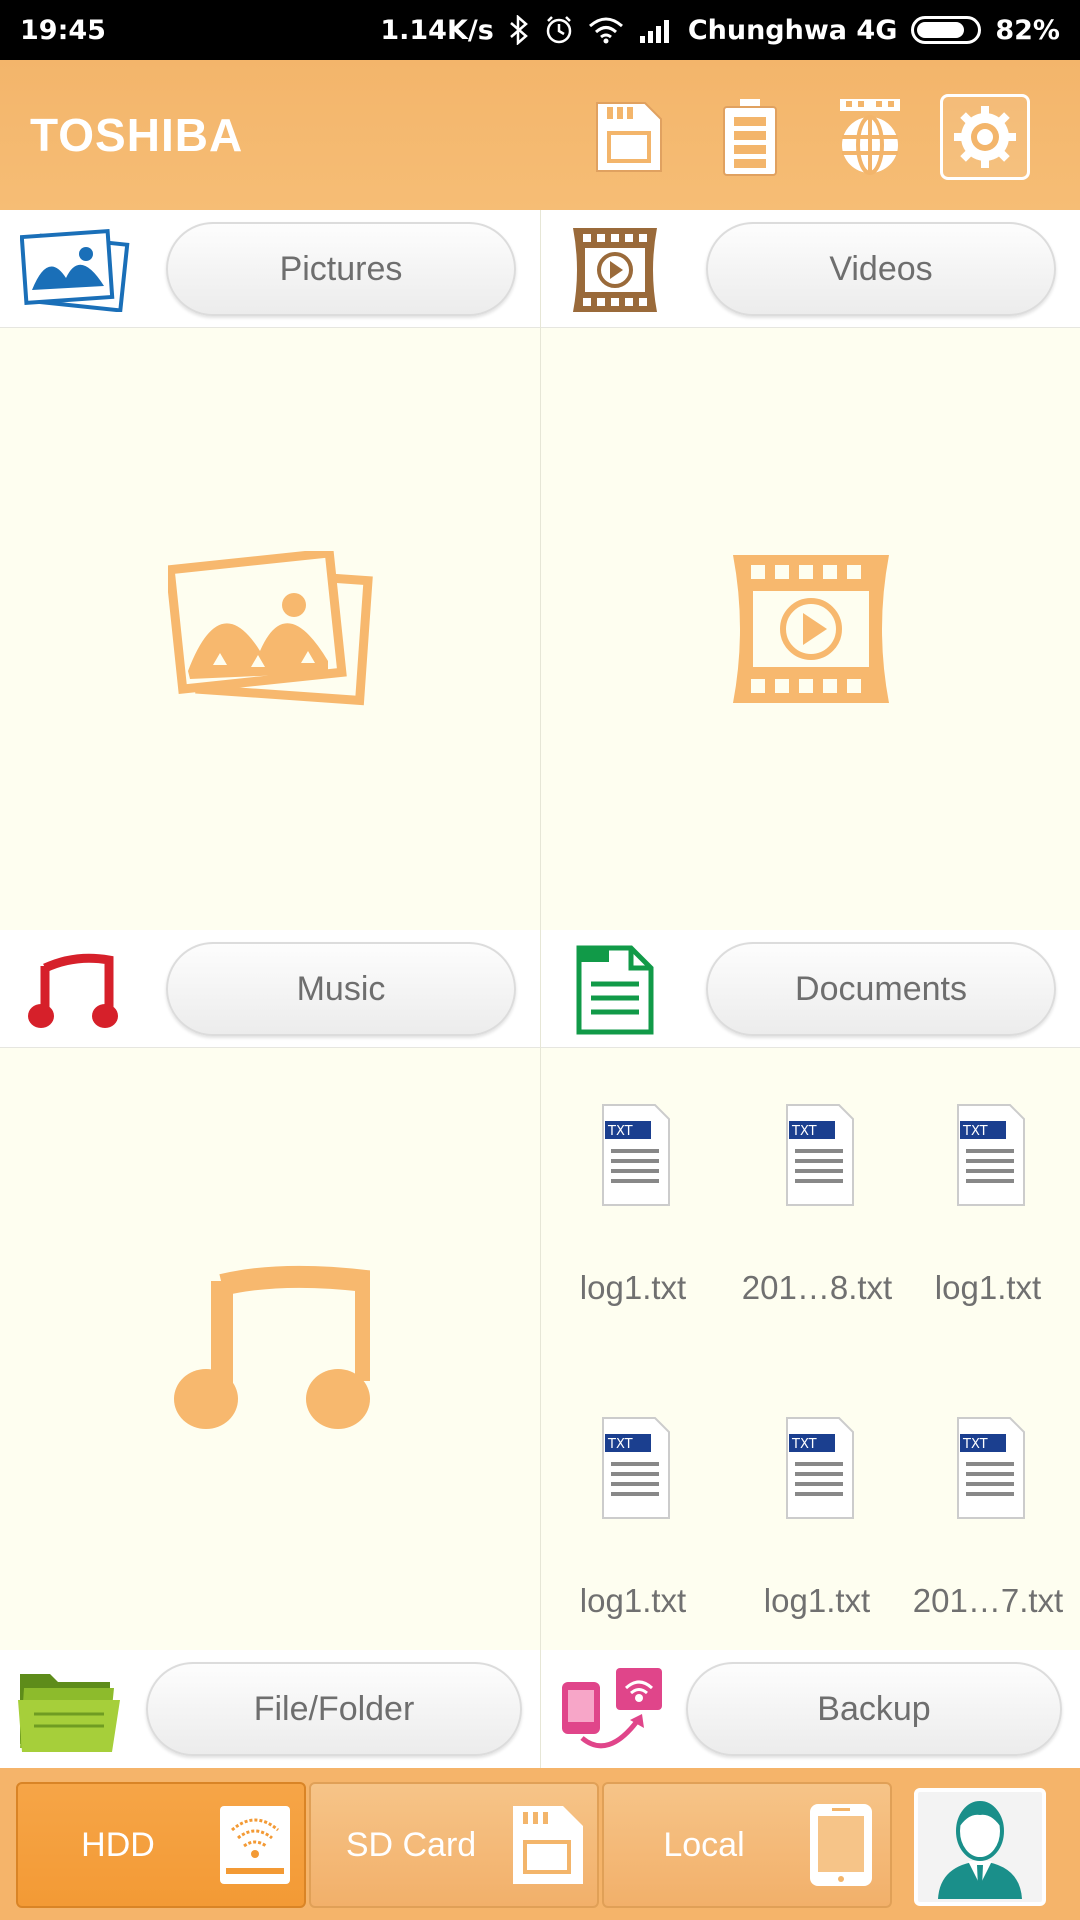 This screenshot has width=1080, height=1920. I want to click on backup-button: Backup, so click(874, 1709).